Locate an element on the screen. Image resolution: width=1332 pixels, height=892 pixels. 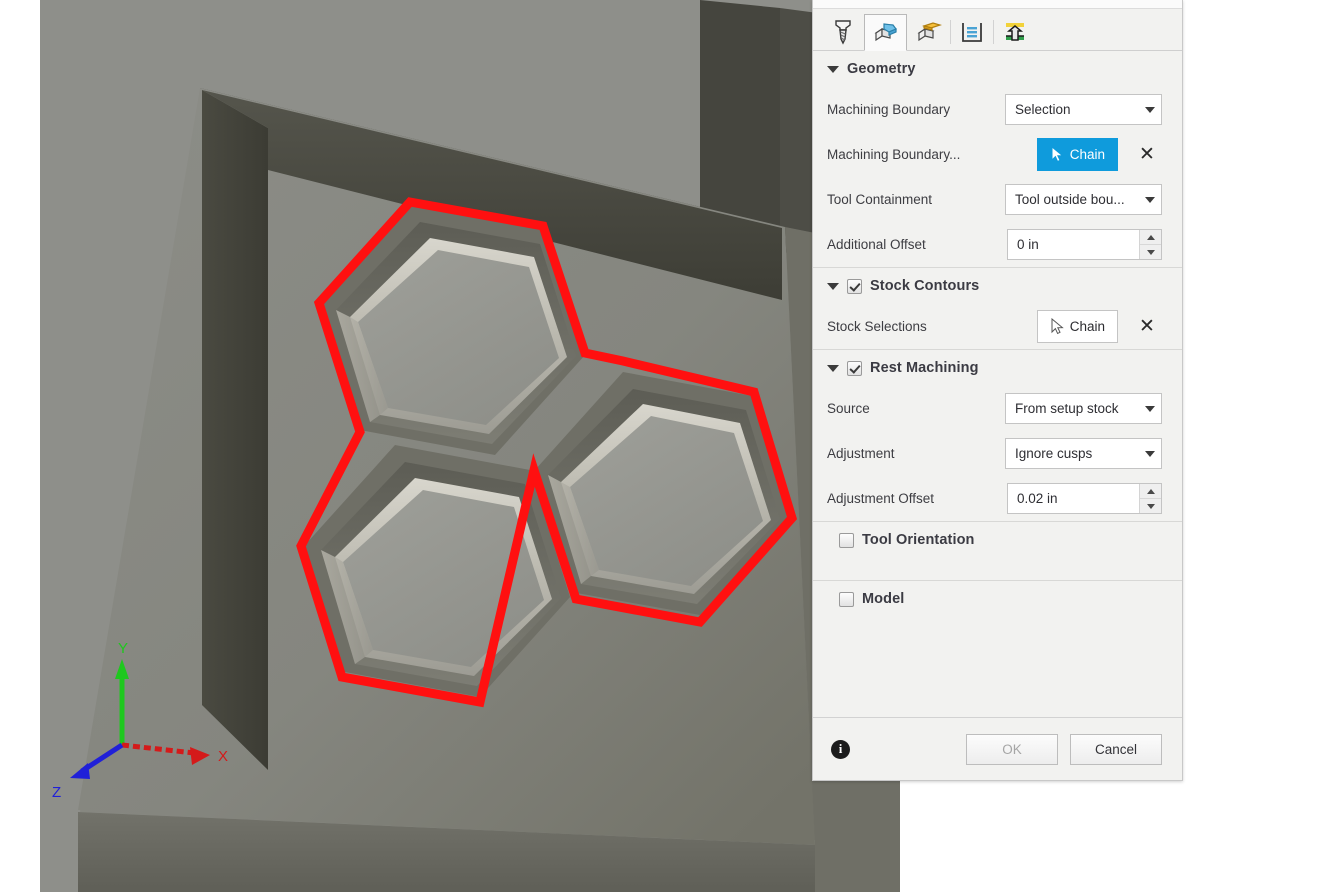
heights-tab is located at coordinates (928, 31).